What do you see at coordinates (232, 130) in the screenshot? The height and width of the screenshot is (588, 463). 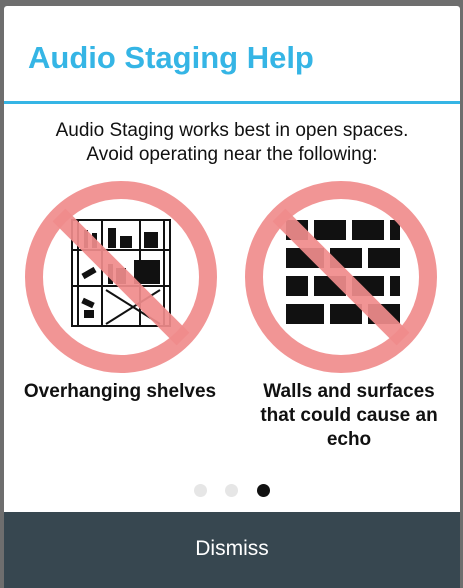 I see `message-line-1: Audio Staging works best in open spaces.` at bounding box center [232, 130].